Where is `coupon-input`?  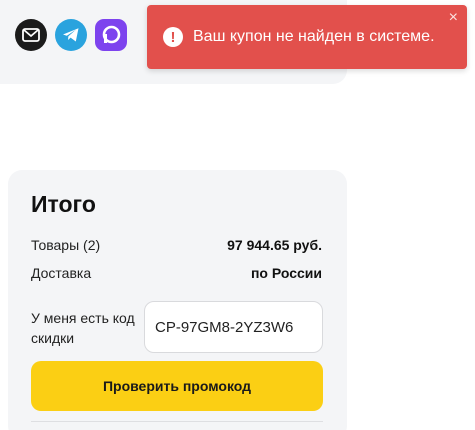 coupon-input is located at coordinates (233, 327).